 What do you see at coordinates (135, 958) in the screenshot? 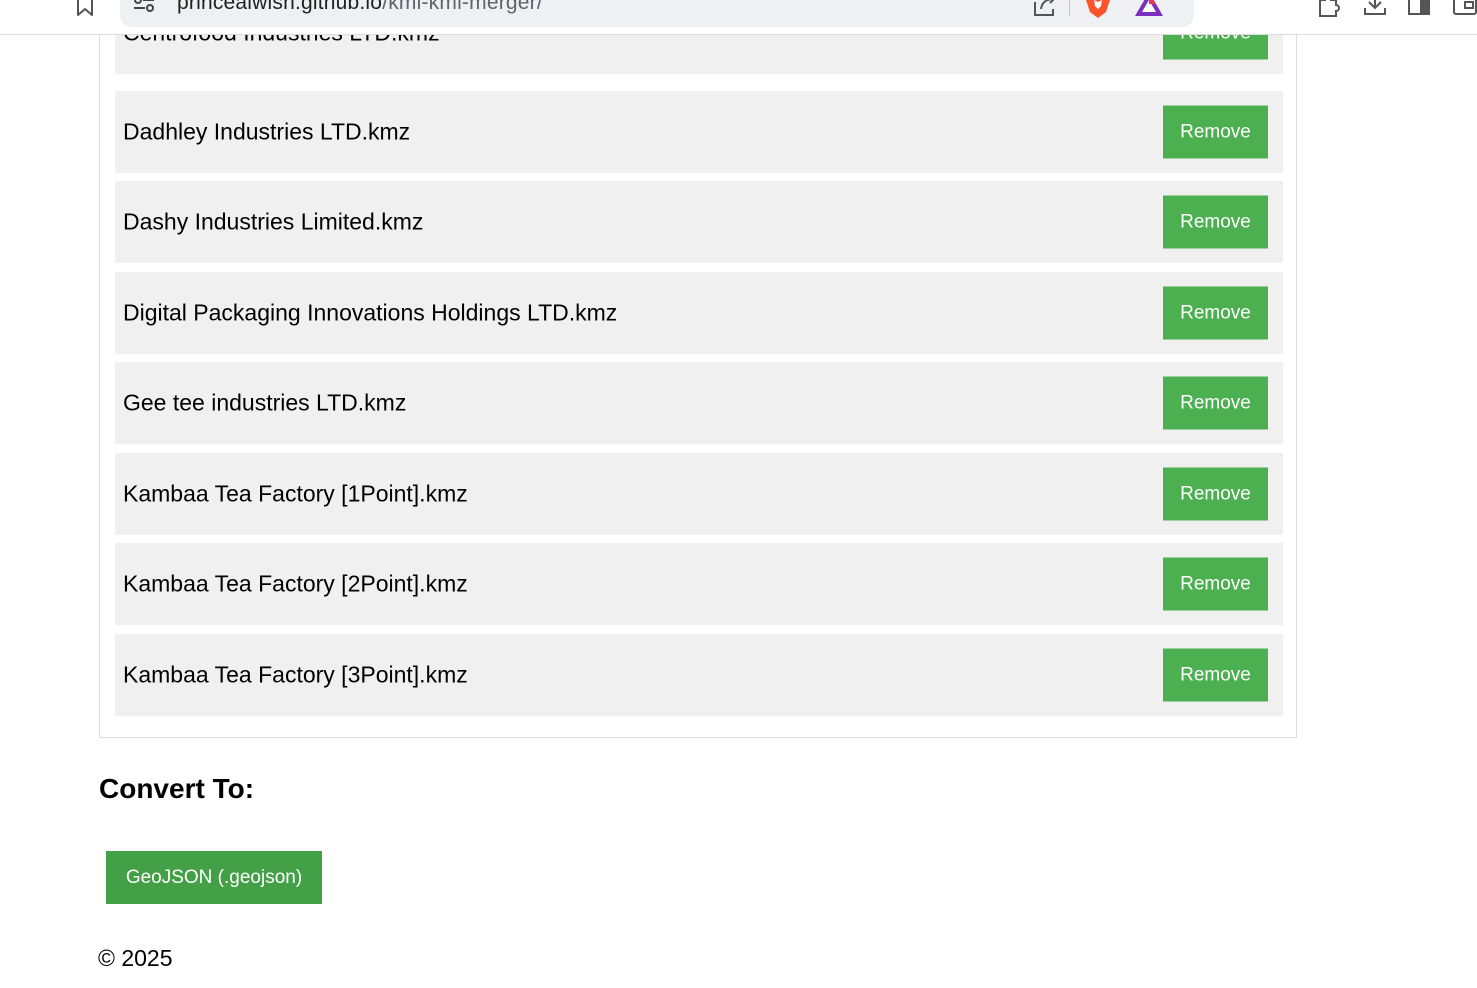
I see `footer-copyright: © 2025` at bounding box center [135, 958].